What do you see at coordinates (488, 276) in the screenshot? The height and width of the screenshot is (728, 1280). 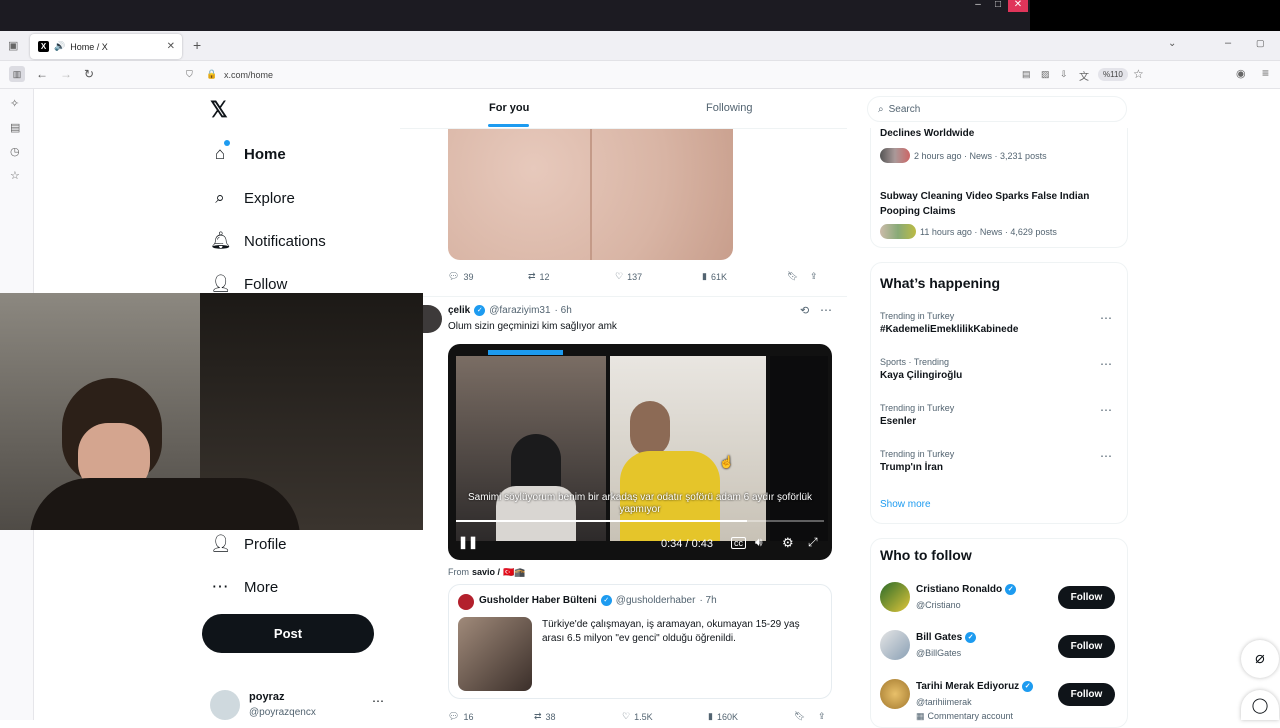 I see `reply-button: 💬︎ 39` at bounding box center [488, 276].